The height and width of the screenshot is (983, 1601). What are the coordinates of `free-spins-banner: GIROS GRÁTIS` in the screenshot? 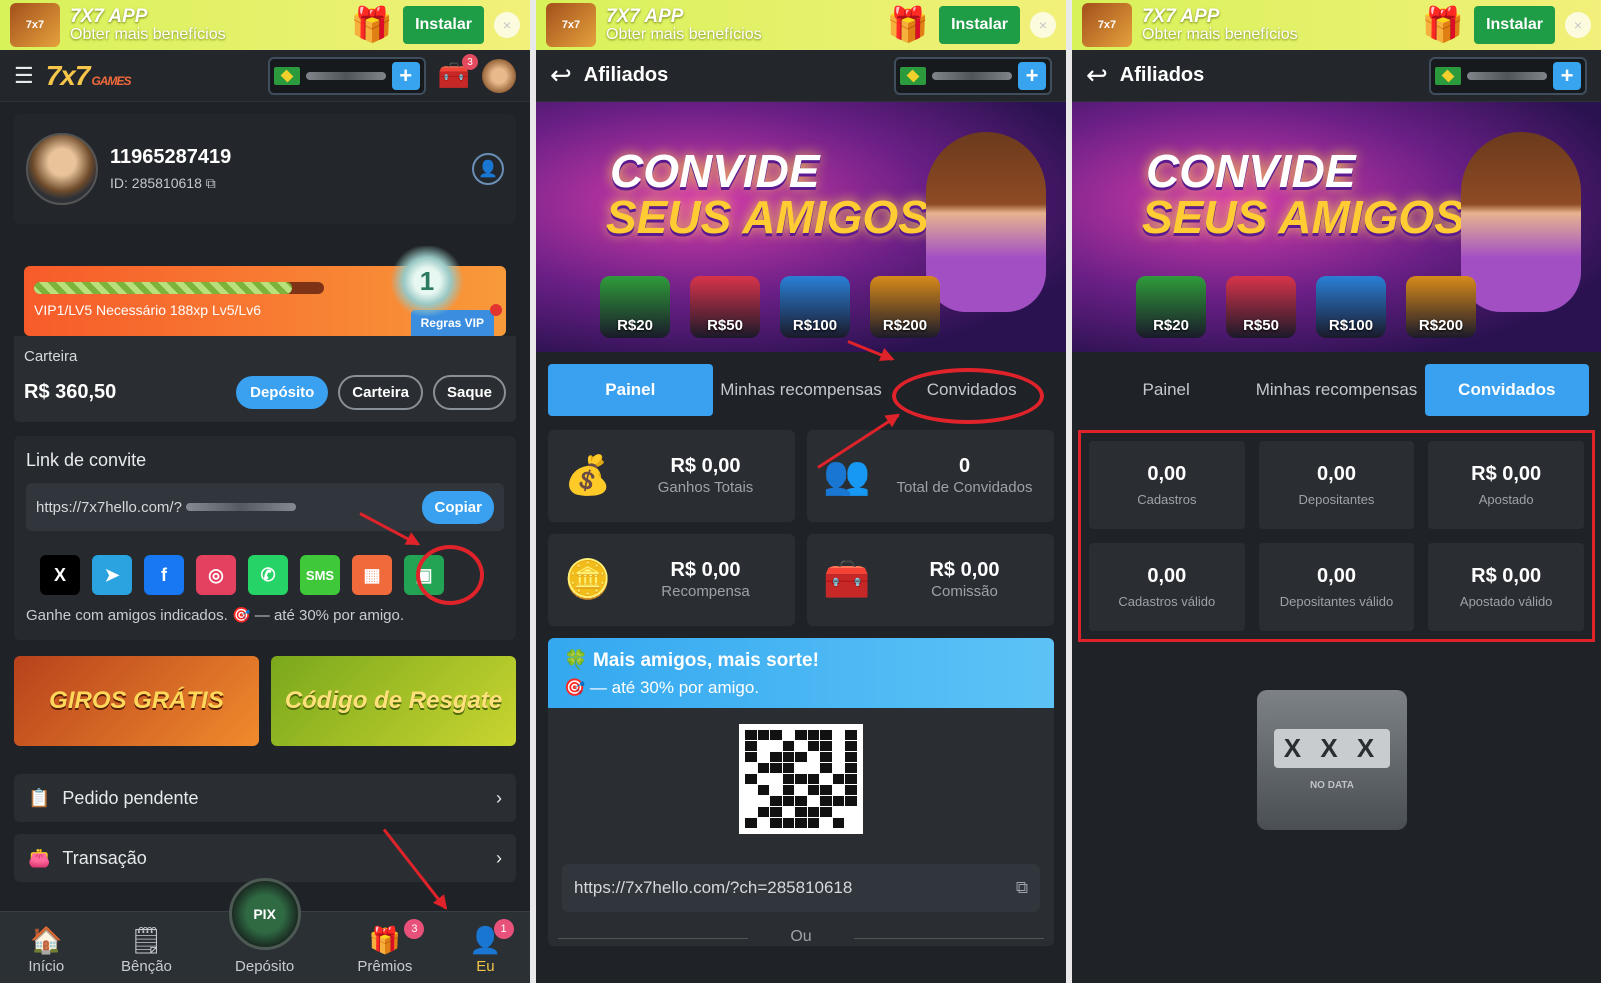 It's located at (136, 701).